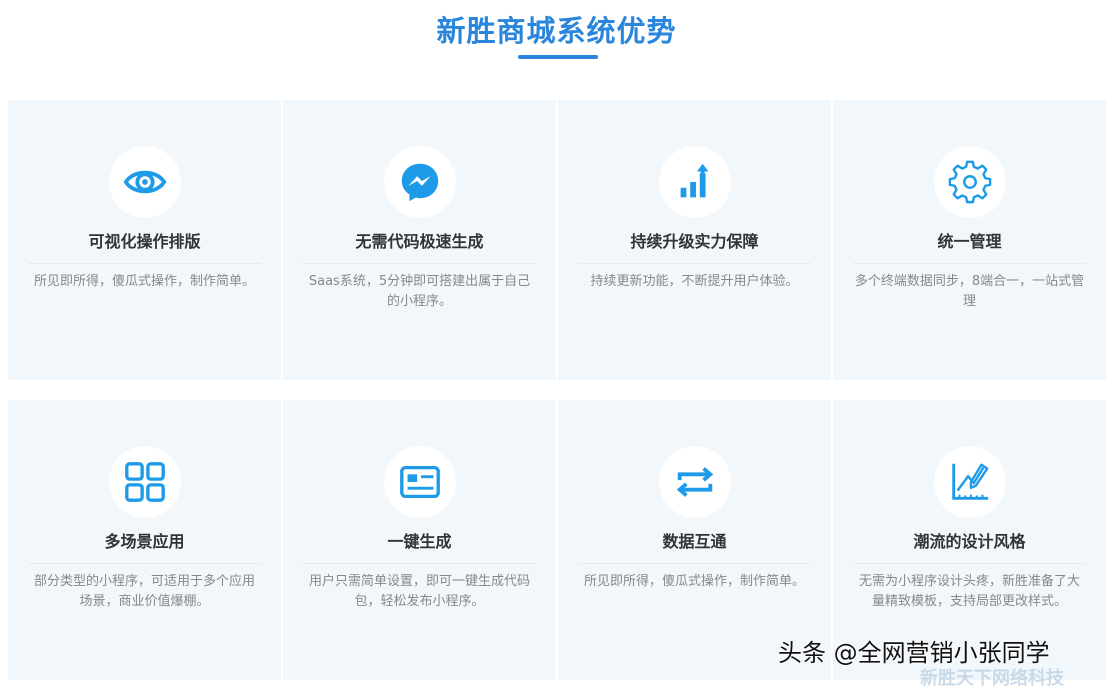 The image size is (1113, 686). I want to click on card-title: 无需代码极速生成, so click(419, 241).